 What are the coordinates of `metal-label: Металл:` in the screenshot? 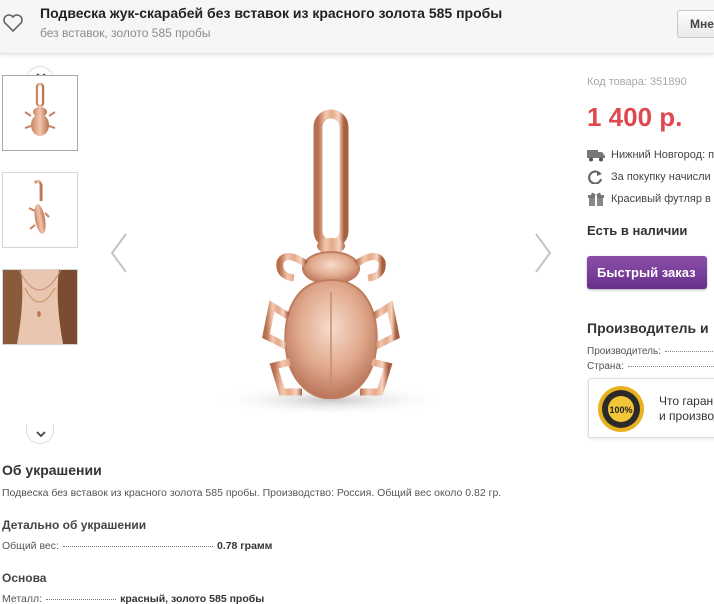 It's located at (22, 598).